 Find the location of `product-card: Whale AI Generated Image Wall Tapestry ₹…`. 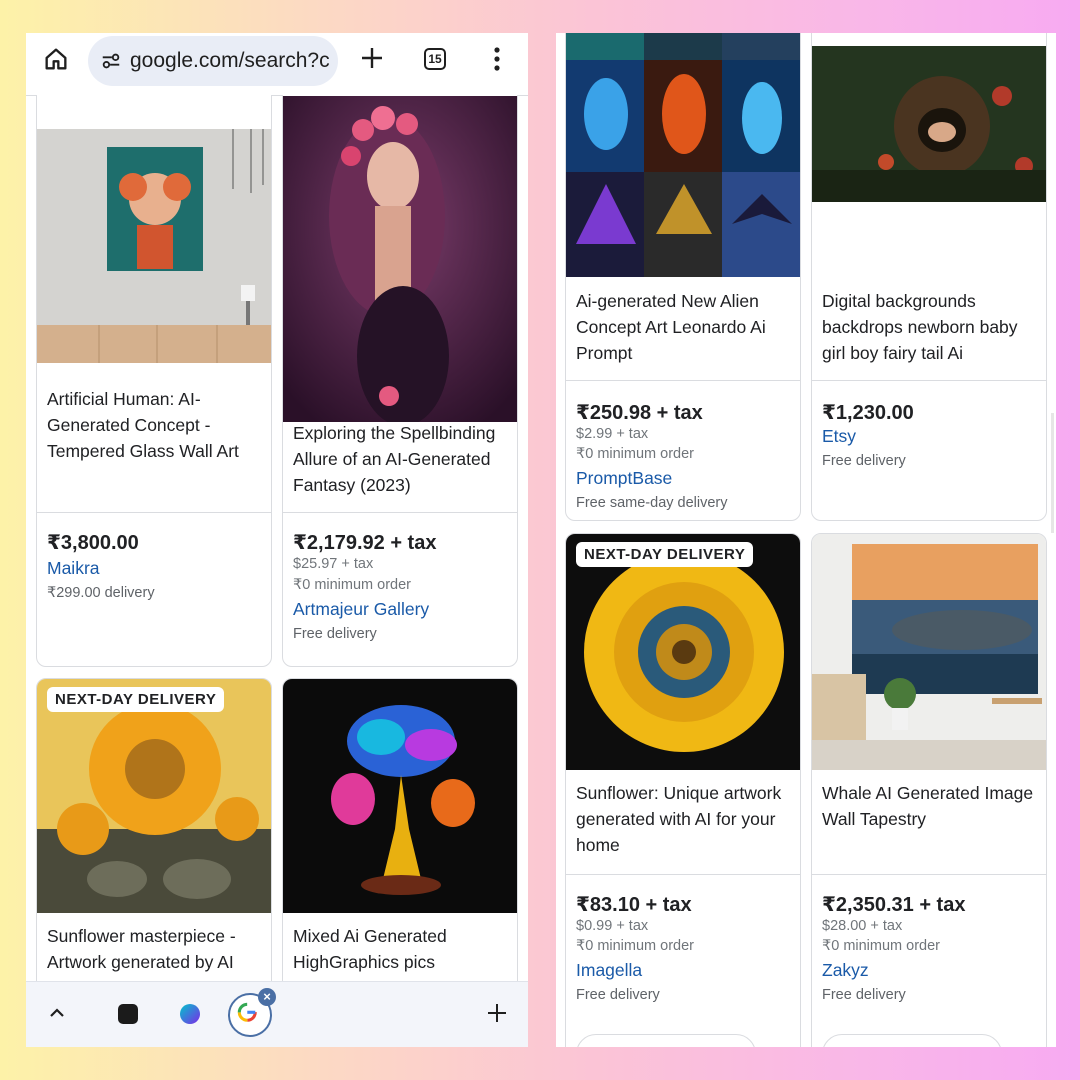

product-card: Whale AI Generated Image Wall Tapestry ₹… is located at coordinates (929, 790).